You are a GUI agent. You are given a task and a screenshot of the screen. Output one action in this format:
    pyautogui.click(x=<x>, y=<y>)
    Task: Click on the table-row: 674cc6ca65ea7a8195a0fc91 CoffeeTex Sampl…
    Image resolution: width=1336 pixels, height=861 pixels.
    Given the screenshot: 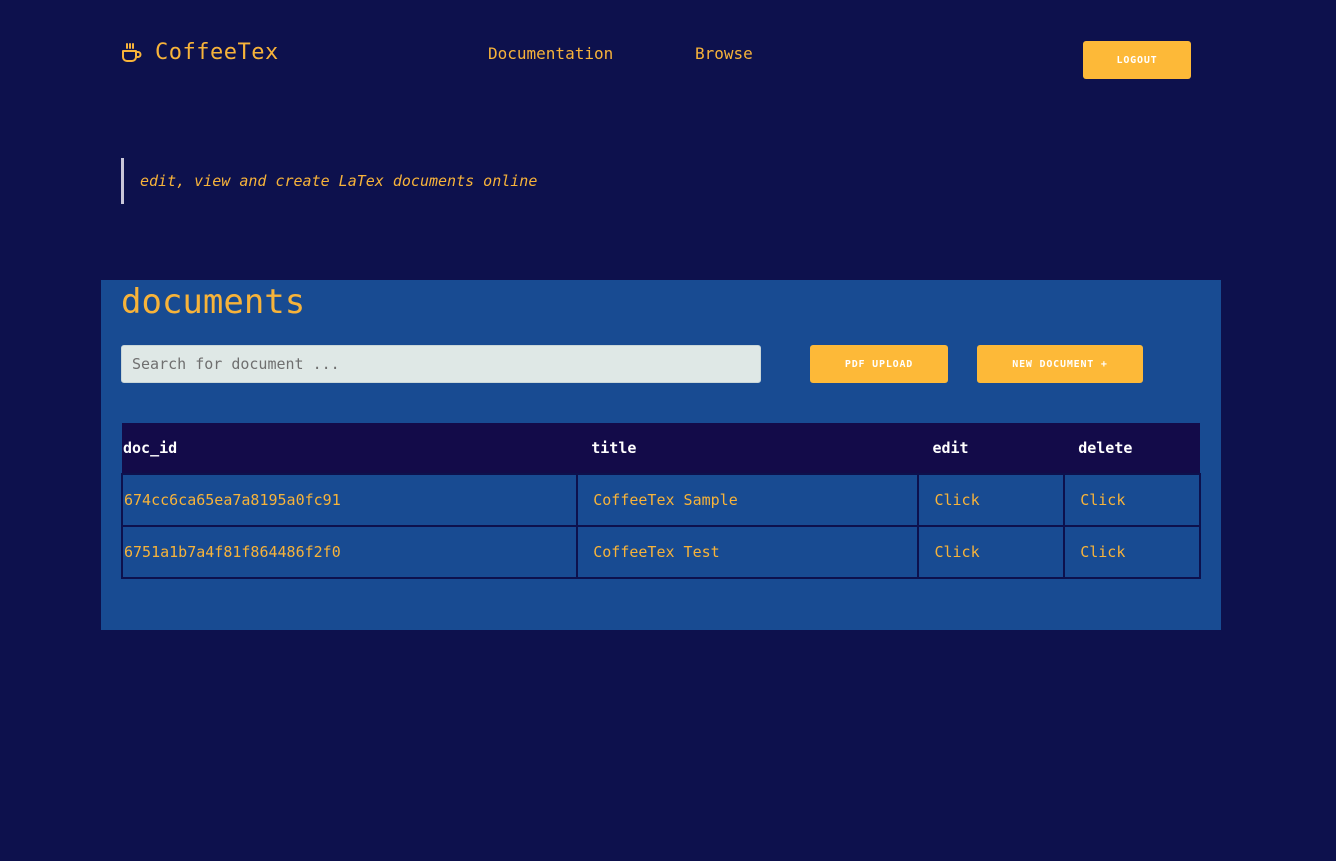 What is the action you would take?
    pyautogui.click(x=660, y=500)
    